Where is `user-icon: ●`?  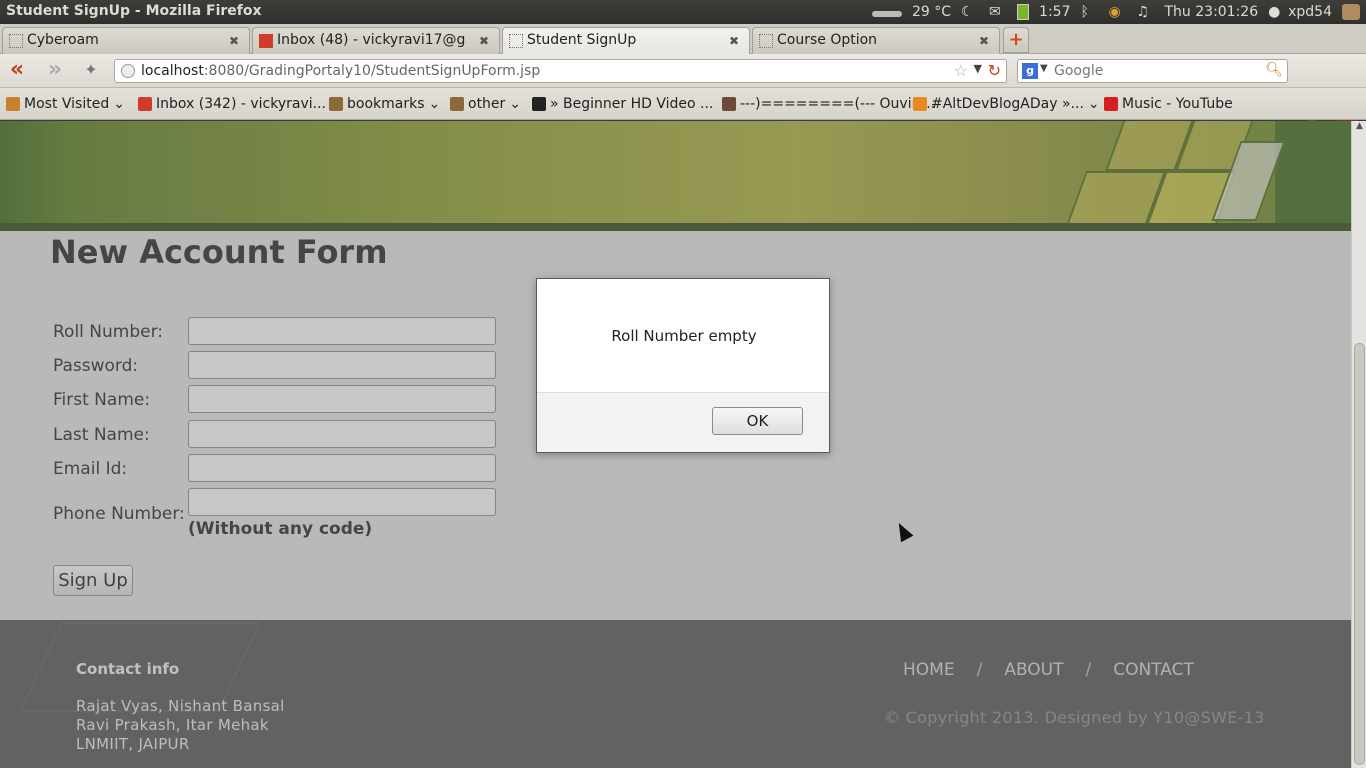 user-icon: ● is located at coordinates (1274, 12).